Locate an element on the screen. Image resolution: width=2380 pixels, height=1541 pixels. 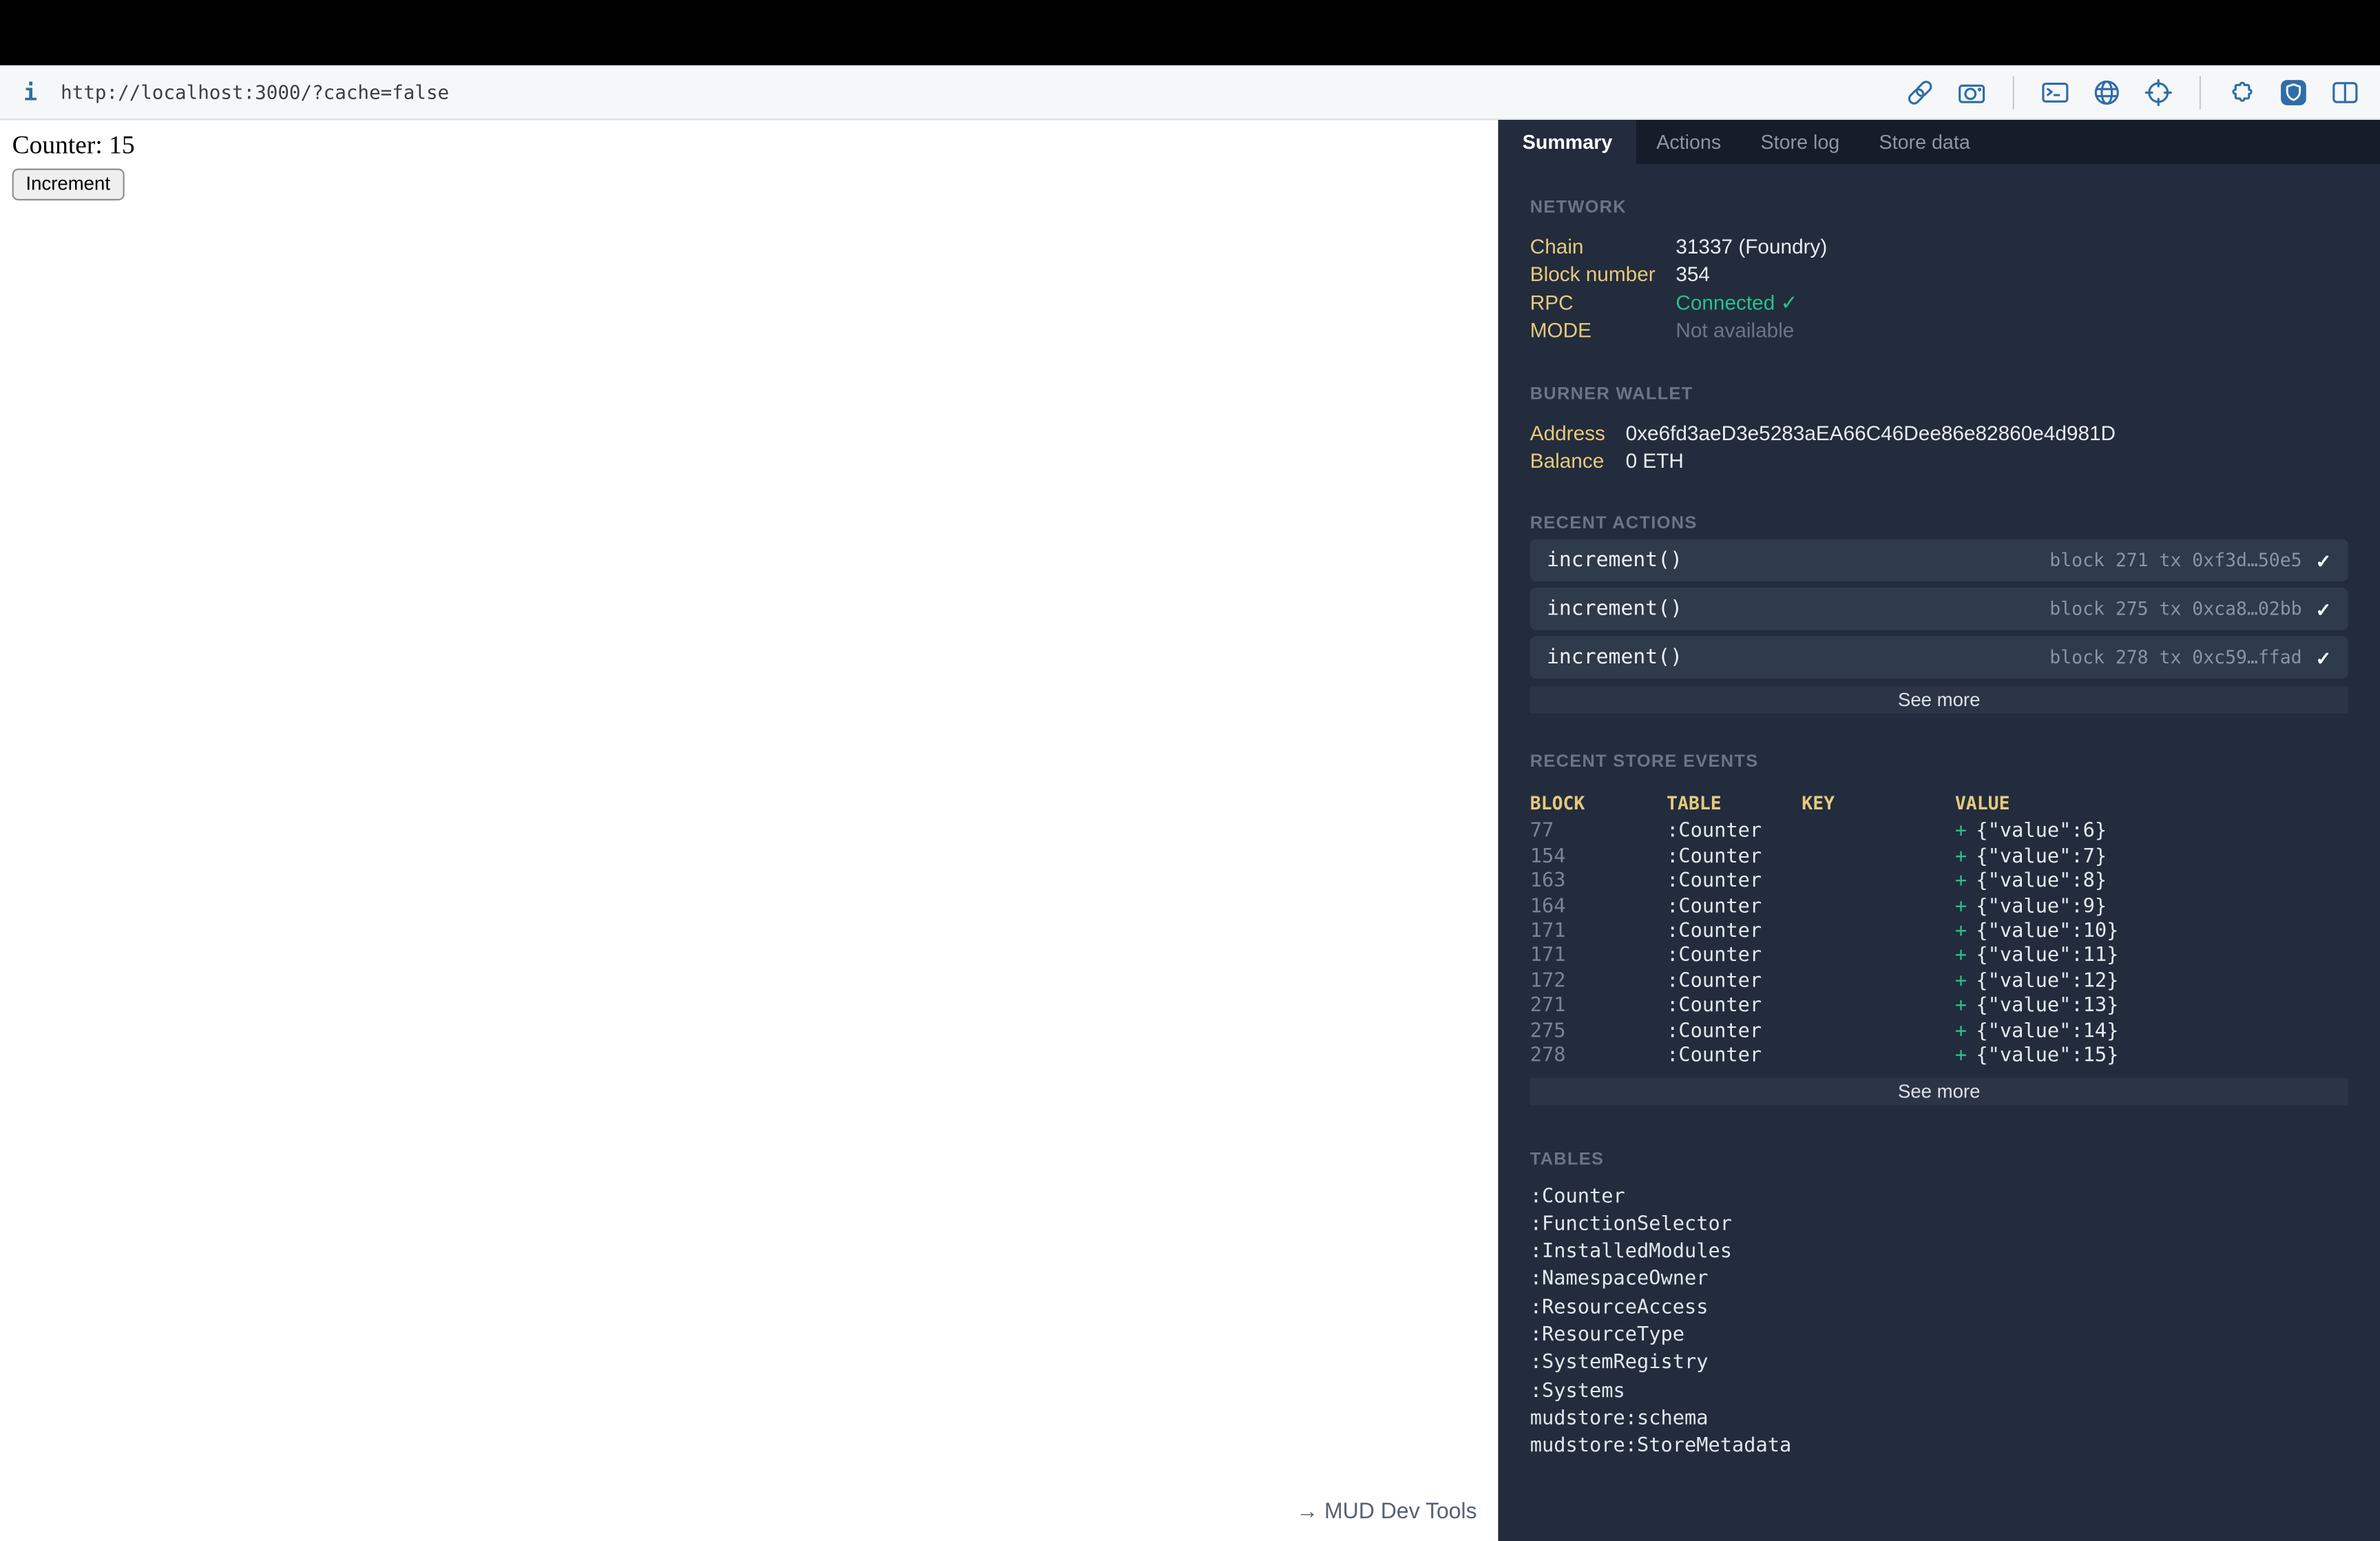
event-value: + {"value":15} is located at coordinates (2036, 1056).